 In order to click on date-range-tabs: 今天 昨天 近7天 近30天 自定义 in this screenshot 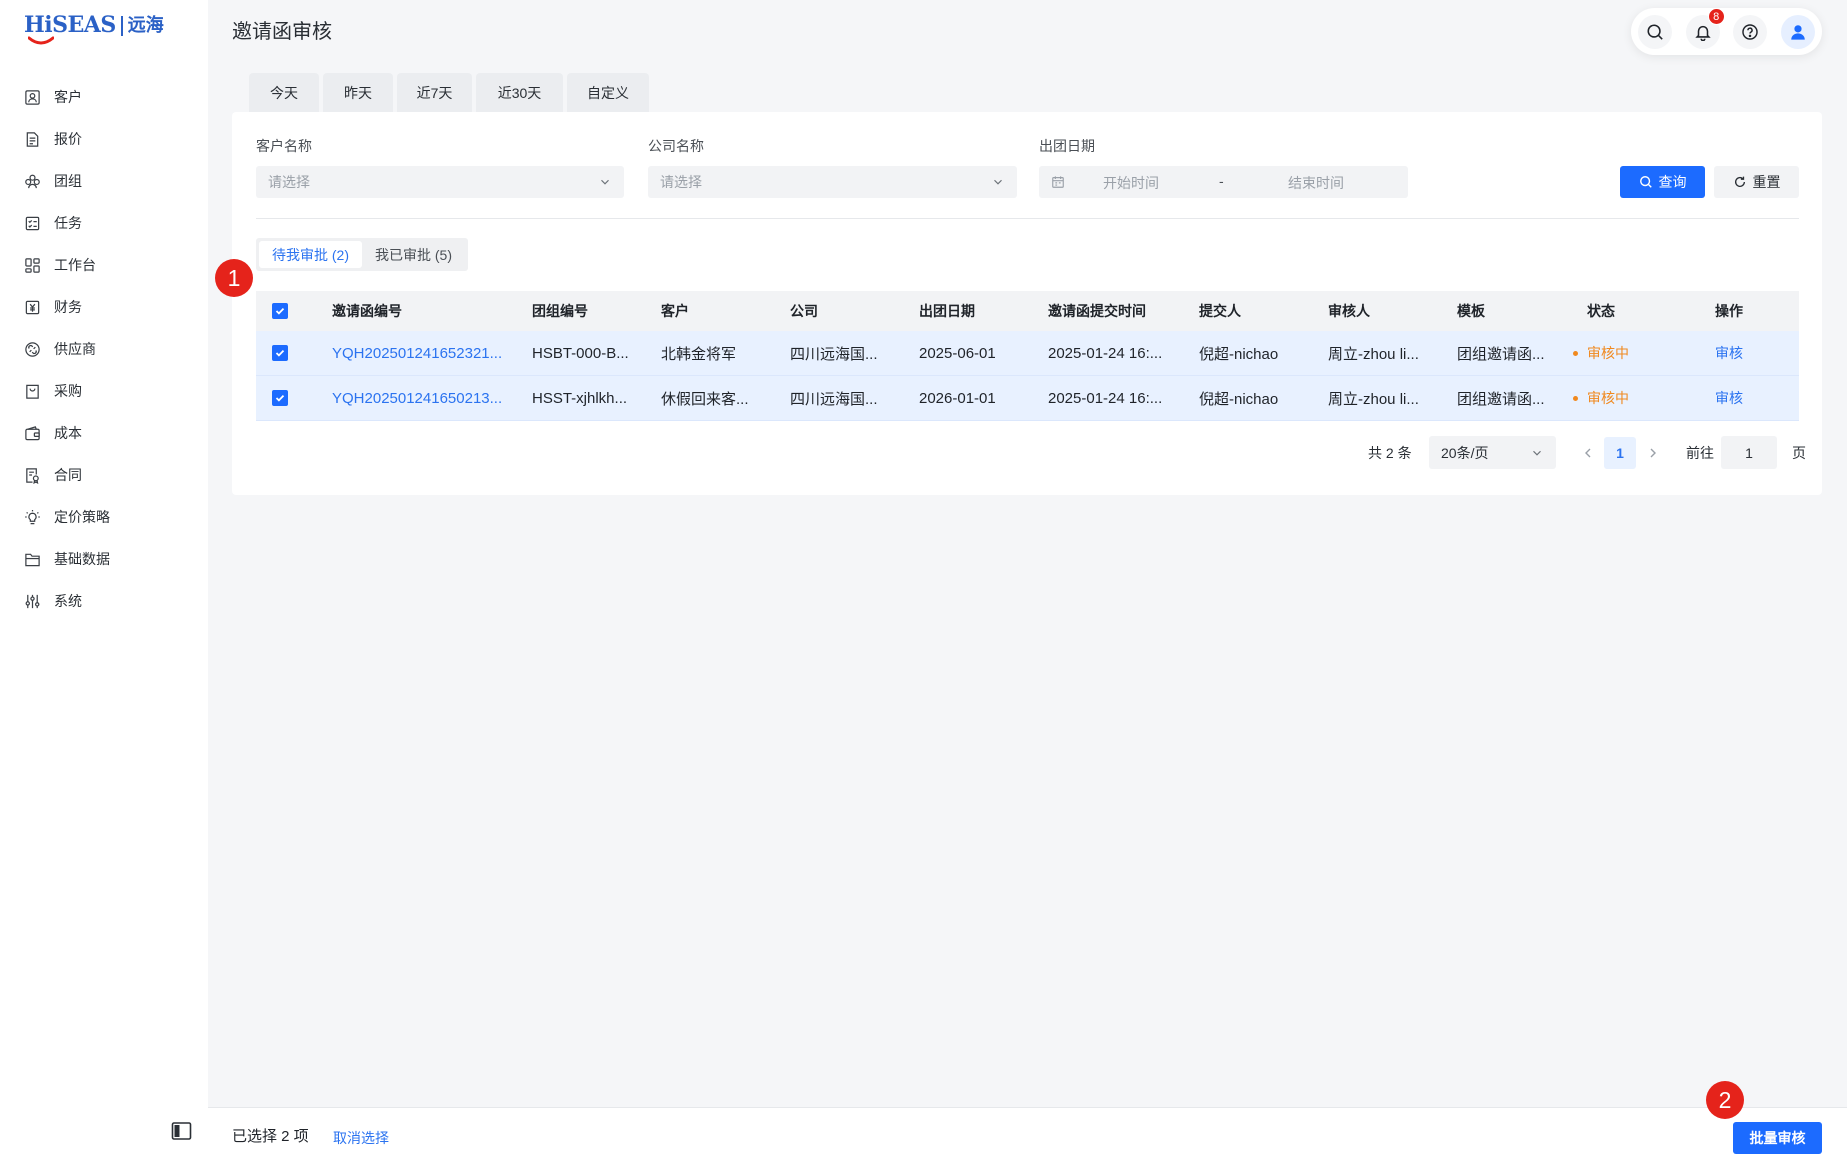, I will do `click(449, 92)`.